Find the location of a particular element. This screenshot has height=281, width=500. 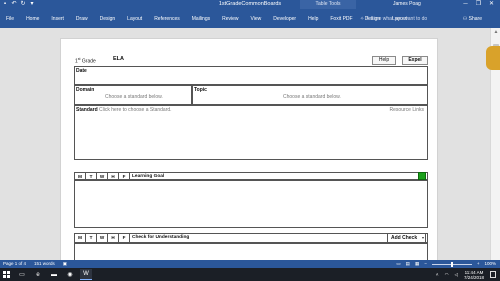

scroll-up-icon: ▲ is located at coordinates (495, 32).